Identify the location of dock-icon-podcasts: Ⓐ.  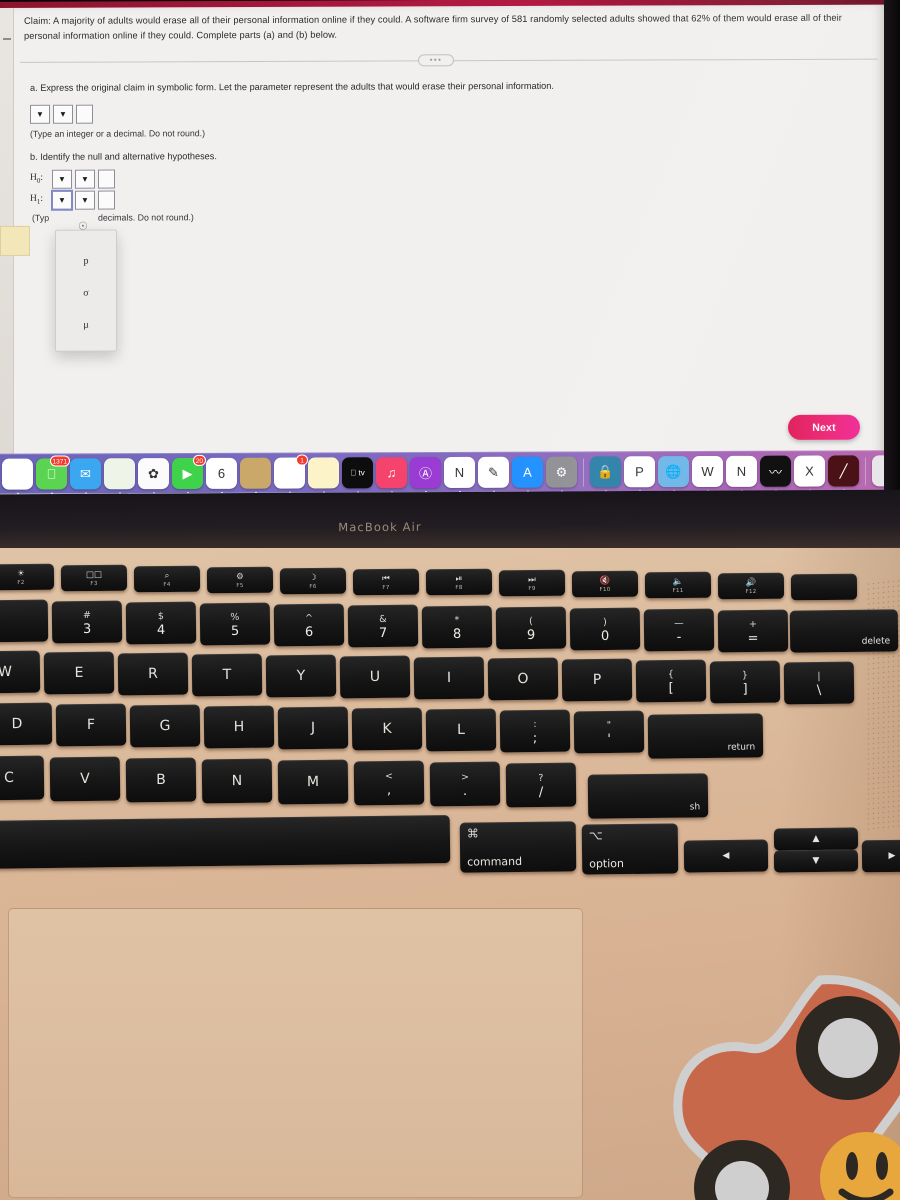
(425, 475).